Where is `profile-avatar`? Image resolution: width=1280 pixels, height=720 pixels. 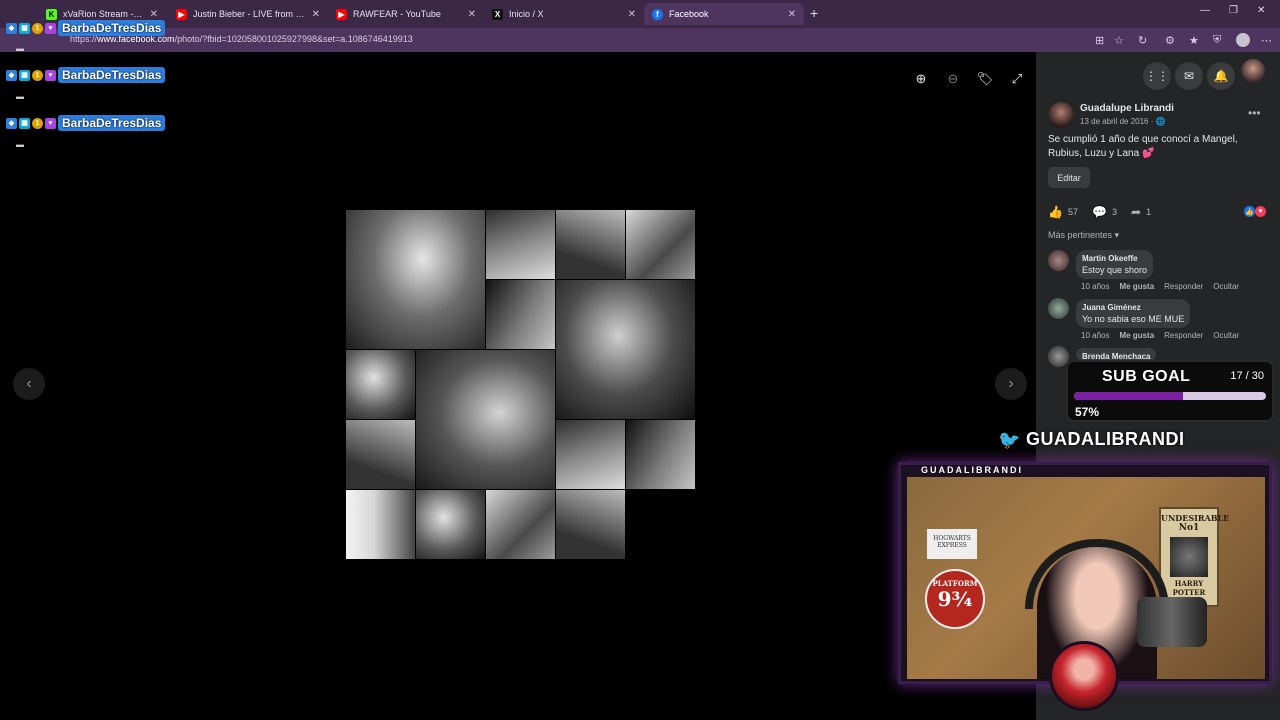
profile-avatar is located at coordinates (1243, 40).